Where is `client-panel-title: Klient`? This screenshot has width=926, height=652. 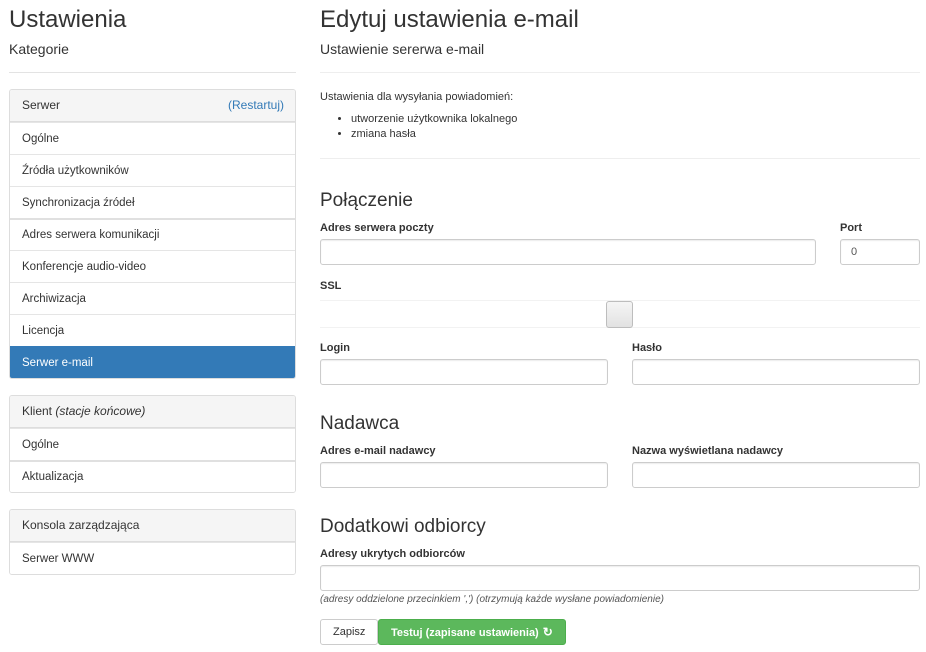 client-panel-title: Klient is located at coordinates (37, 411).